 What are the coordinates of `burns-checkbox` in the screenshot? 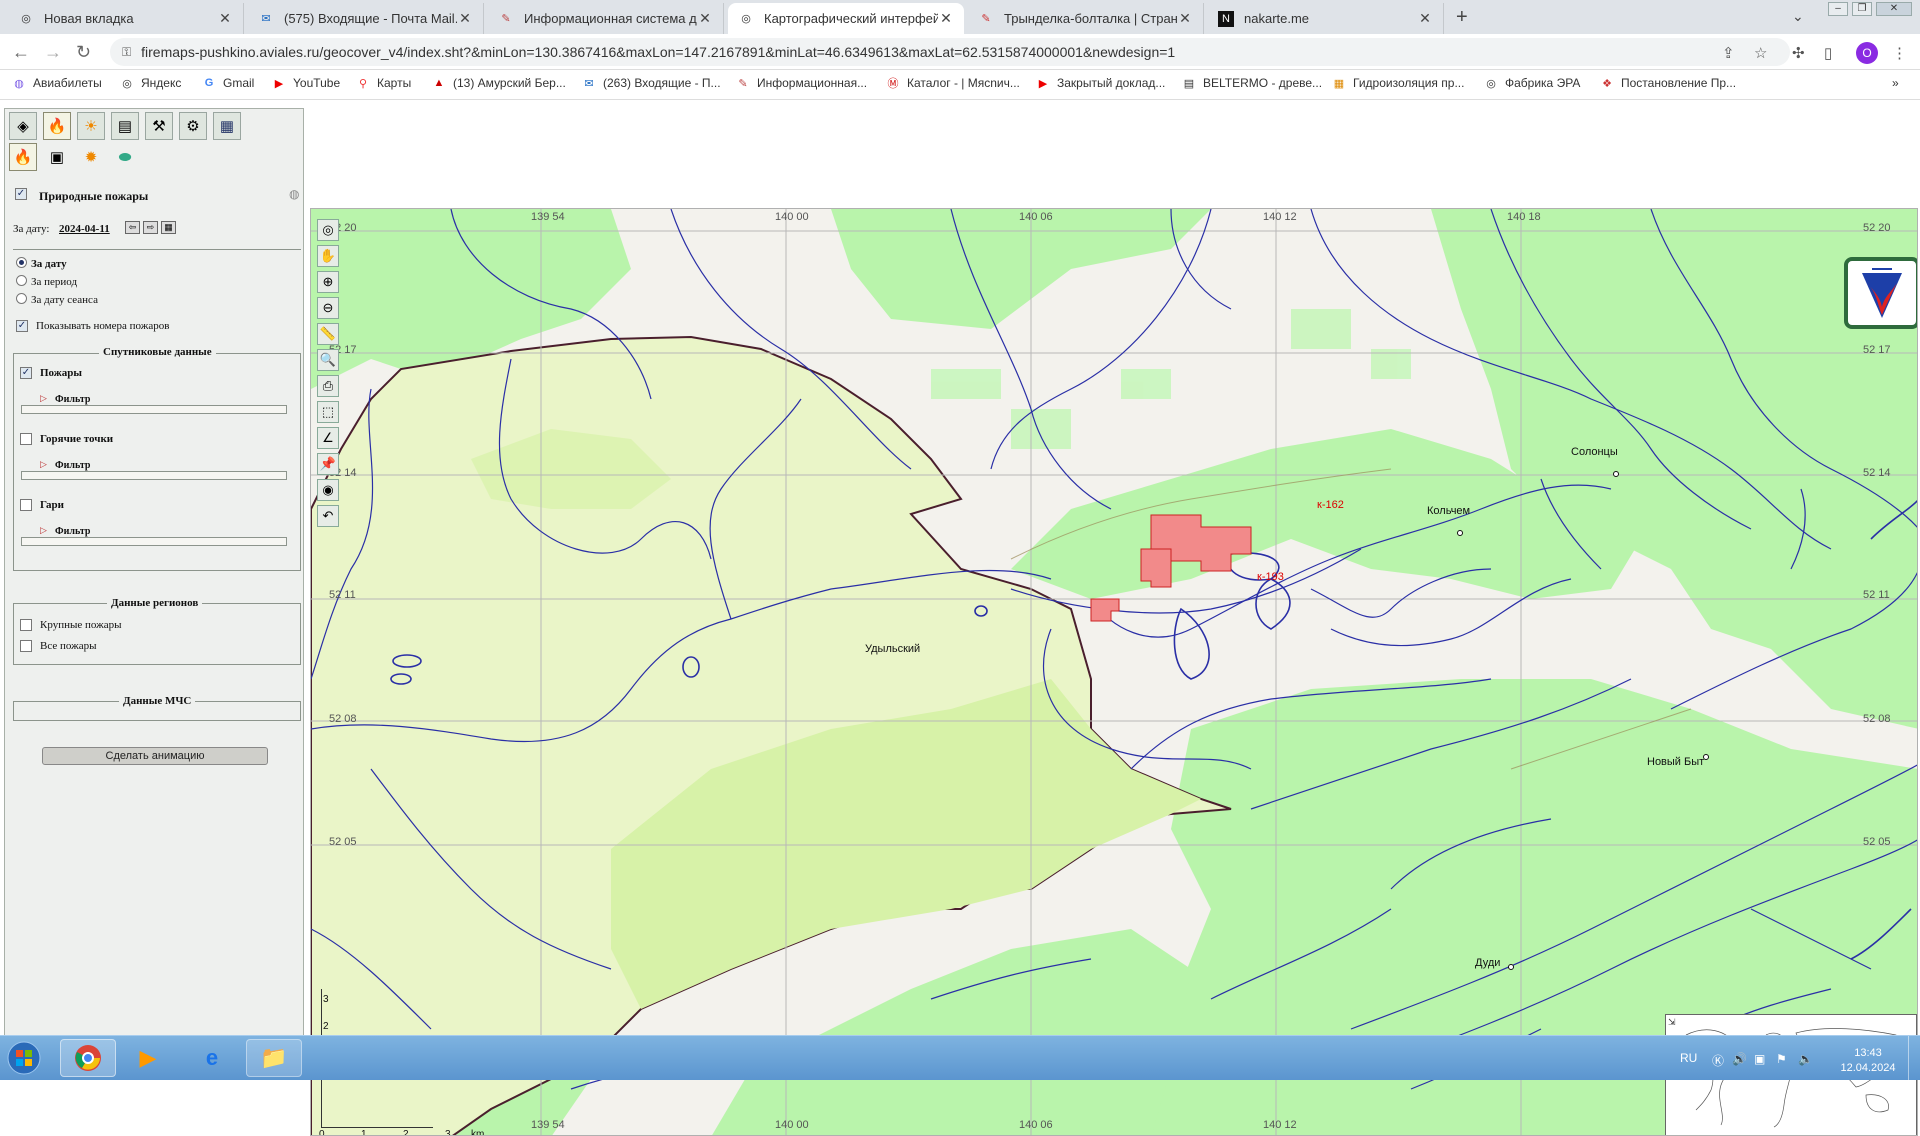 It's located at (26, 505).